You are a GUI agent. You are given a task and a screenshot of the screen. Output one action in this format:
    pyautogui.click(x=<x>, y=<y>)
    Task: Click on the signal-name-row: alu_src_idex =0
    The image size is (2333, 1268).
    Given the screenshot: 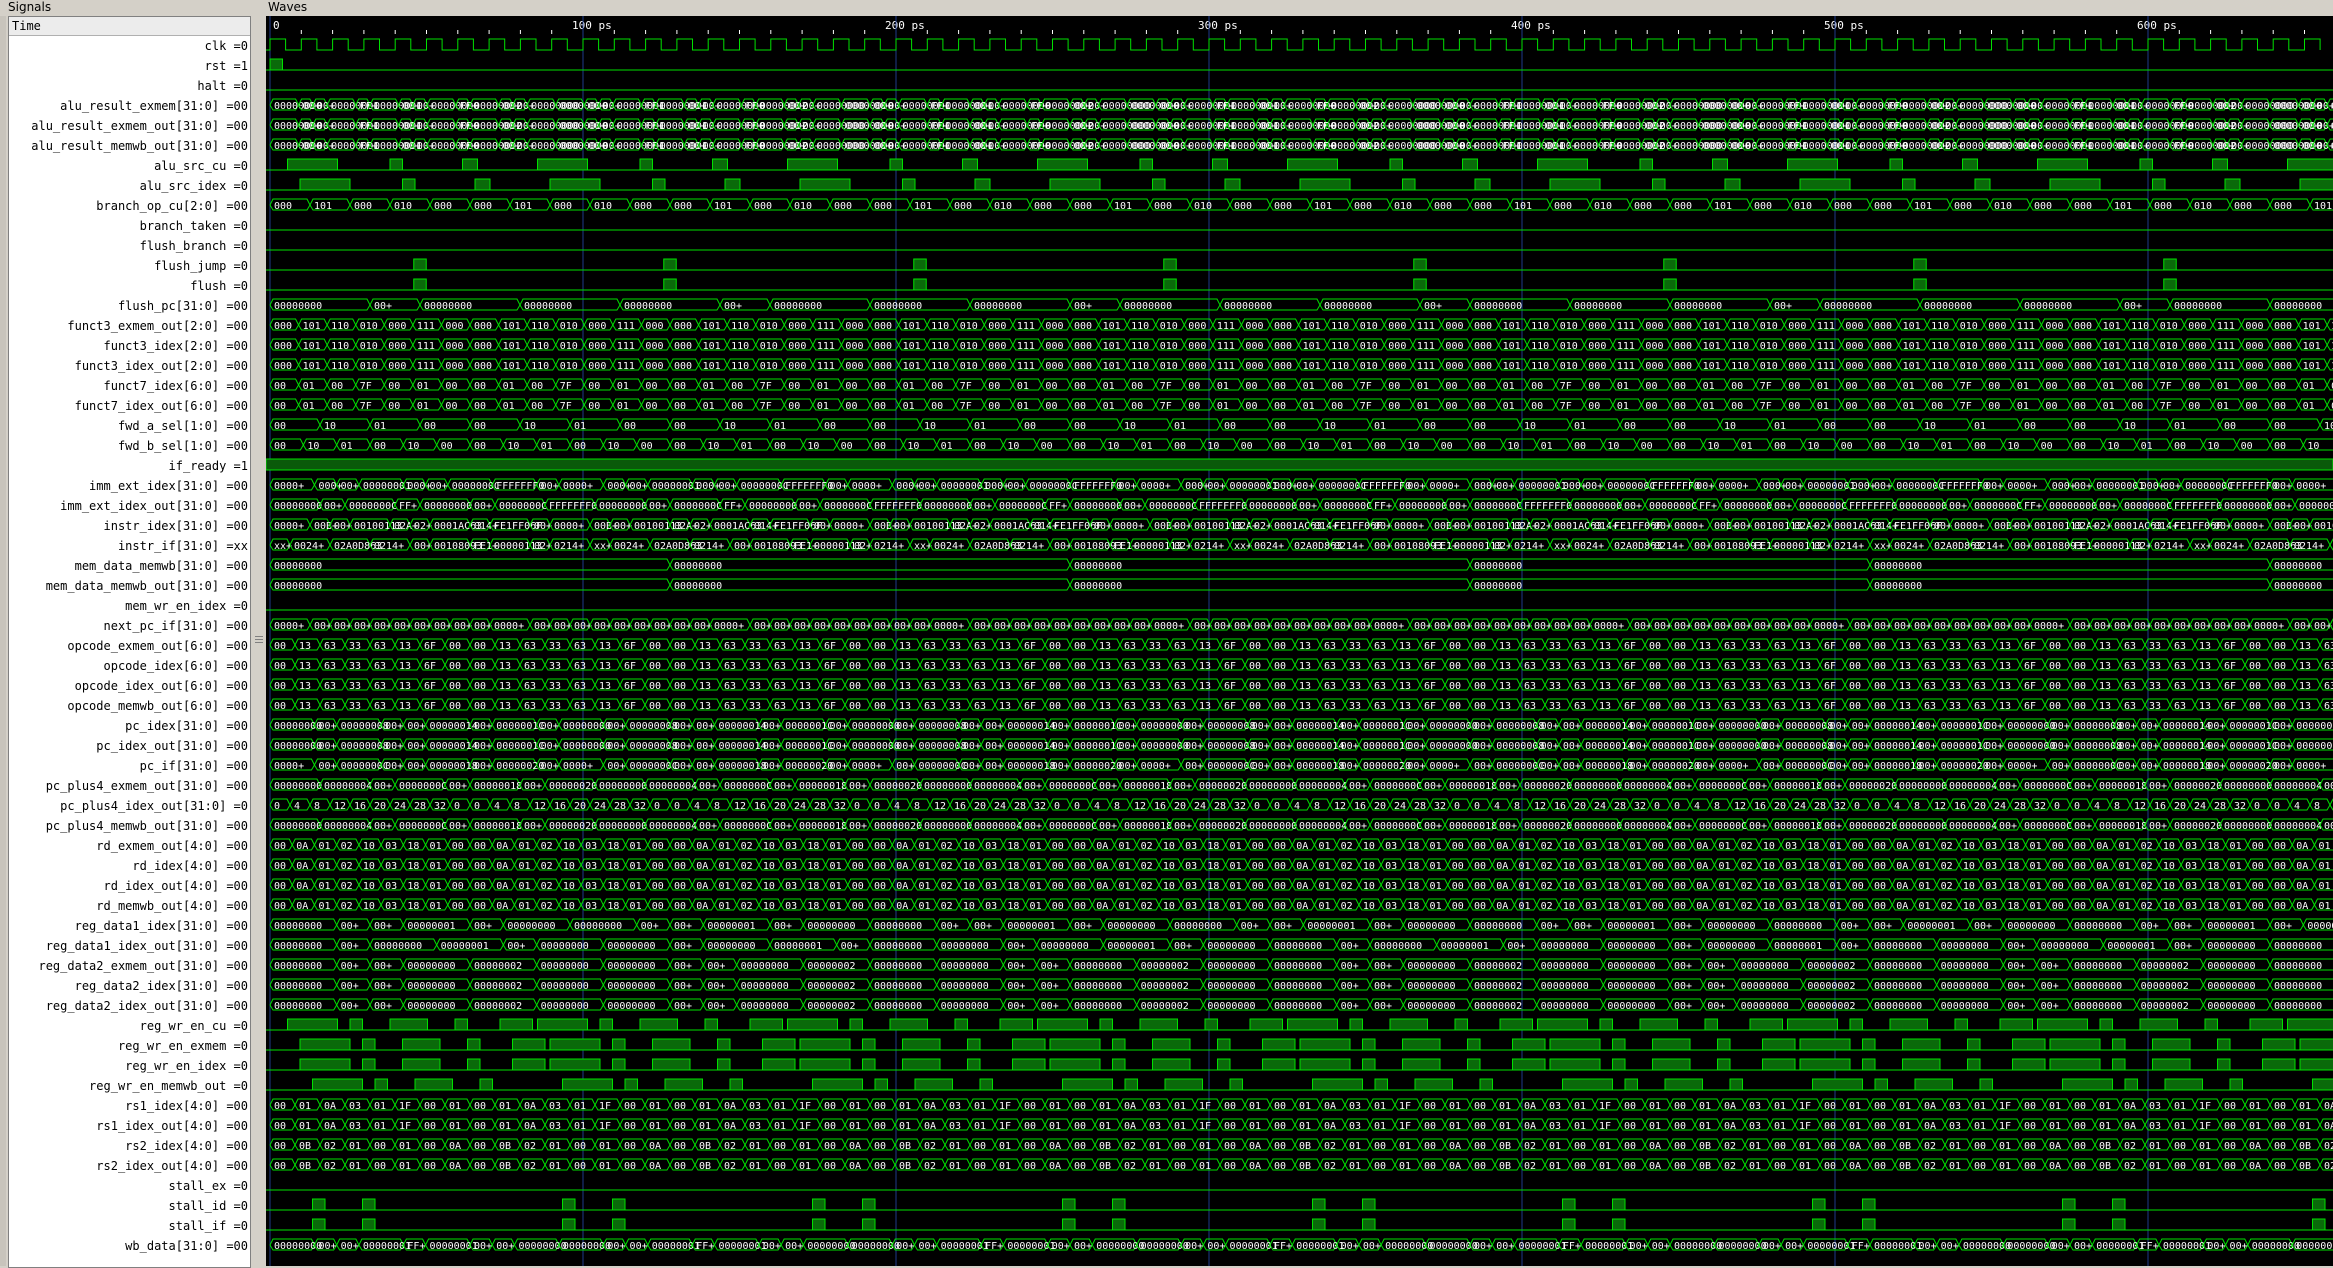 What is the action you would take?
    pyautogui.click(x=129, y=186)
    